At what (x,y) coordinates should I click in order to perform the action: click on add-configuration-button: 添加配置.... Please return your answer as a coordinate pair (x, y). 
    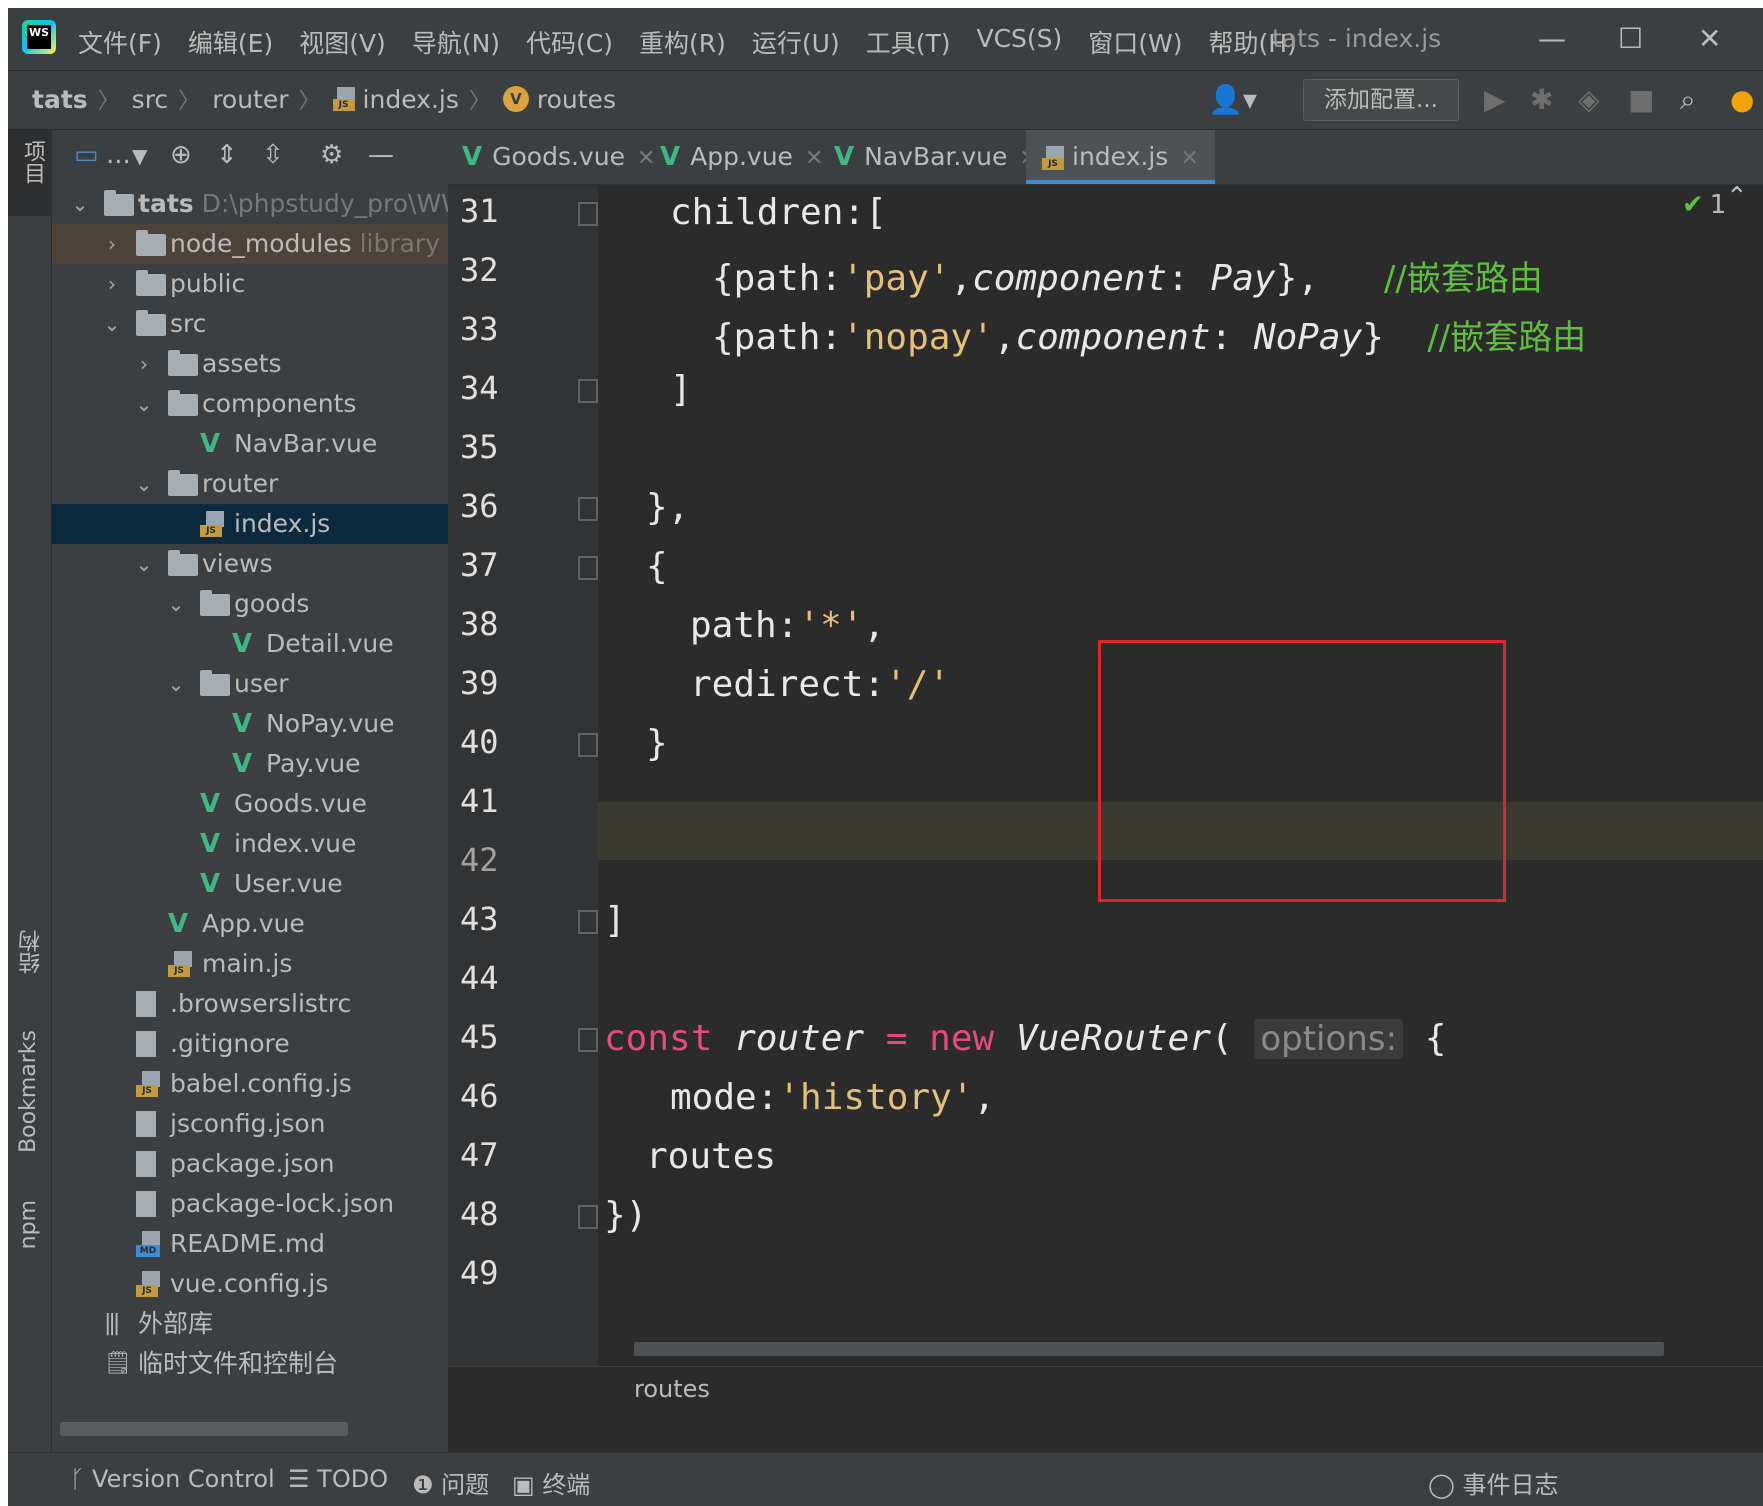
    Looking at the image, I should click on (1381, 100).